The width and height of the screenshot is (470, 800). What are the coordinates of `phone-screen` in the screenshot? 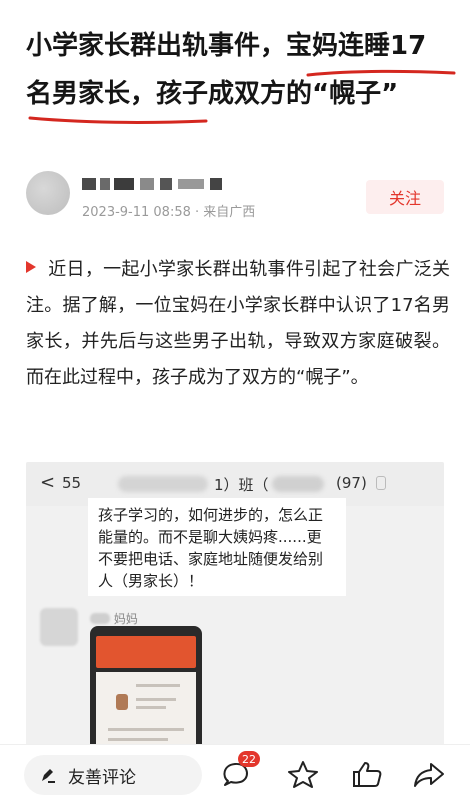 It's located at (146, 712).